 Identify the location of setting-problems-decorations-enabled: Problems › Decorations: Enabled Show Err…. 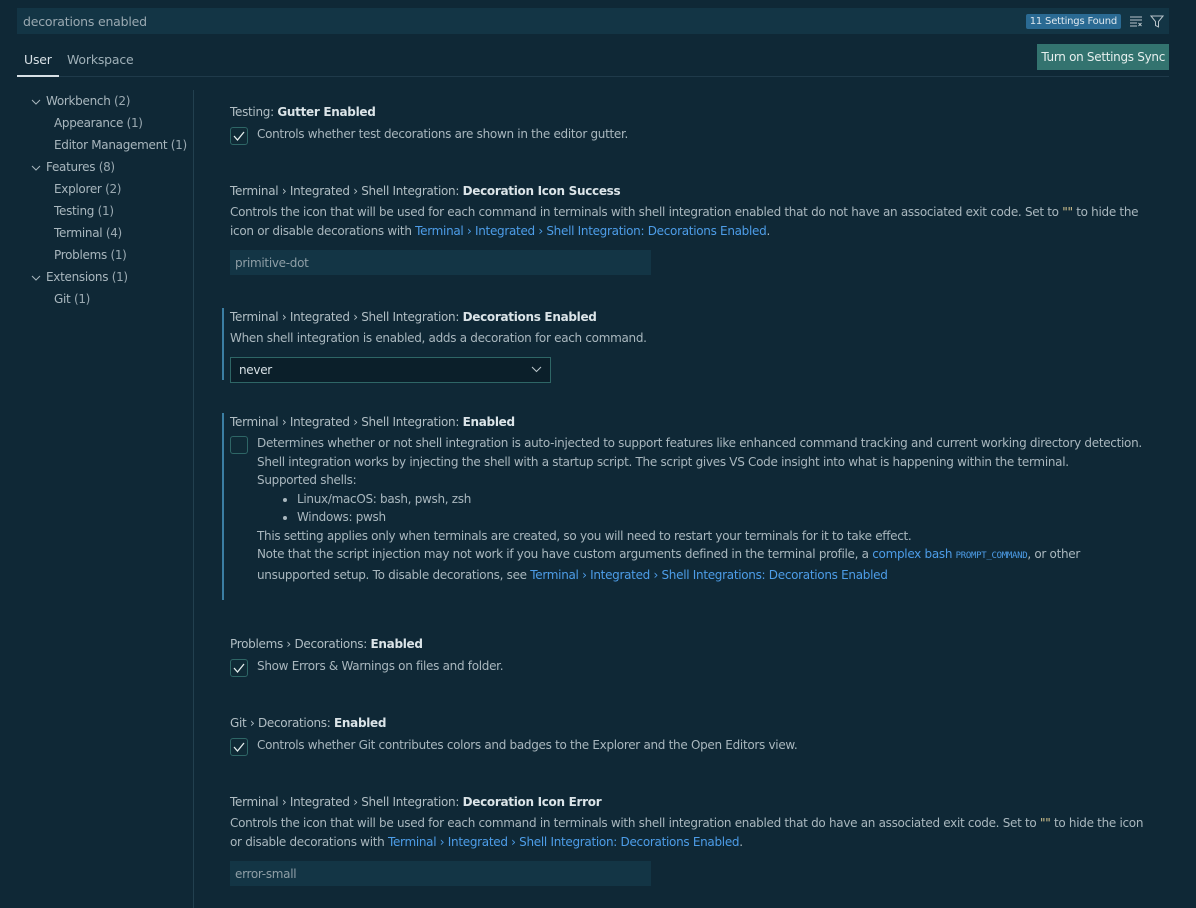
(687, 656).